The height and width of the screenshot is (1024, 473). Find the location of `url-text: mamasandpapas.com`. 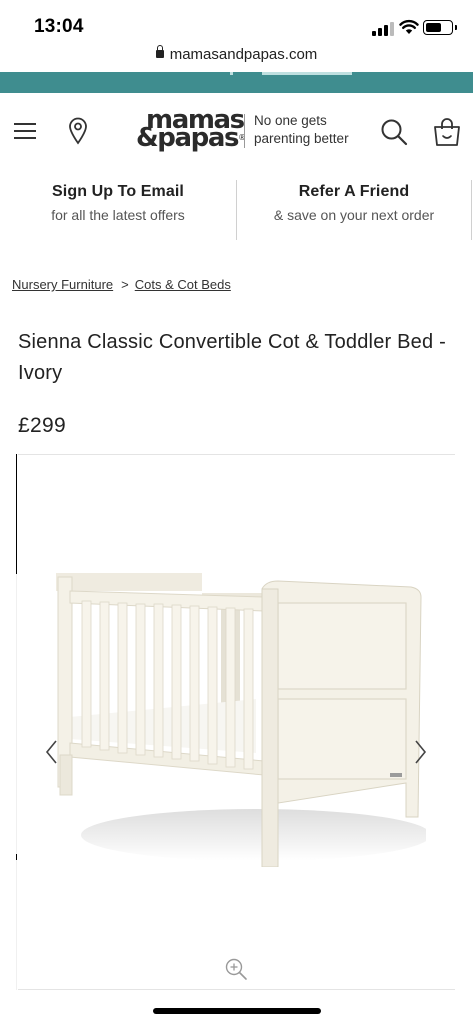

url-text: mamasandpapas.com is located at coordinates (243, 54).